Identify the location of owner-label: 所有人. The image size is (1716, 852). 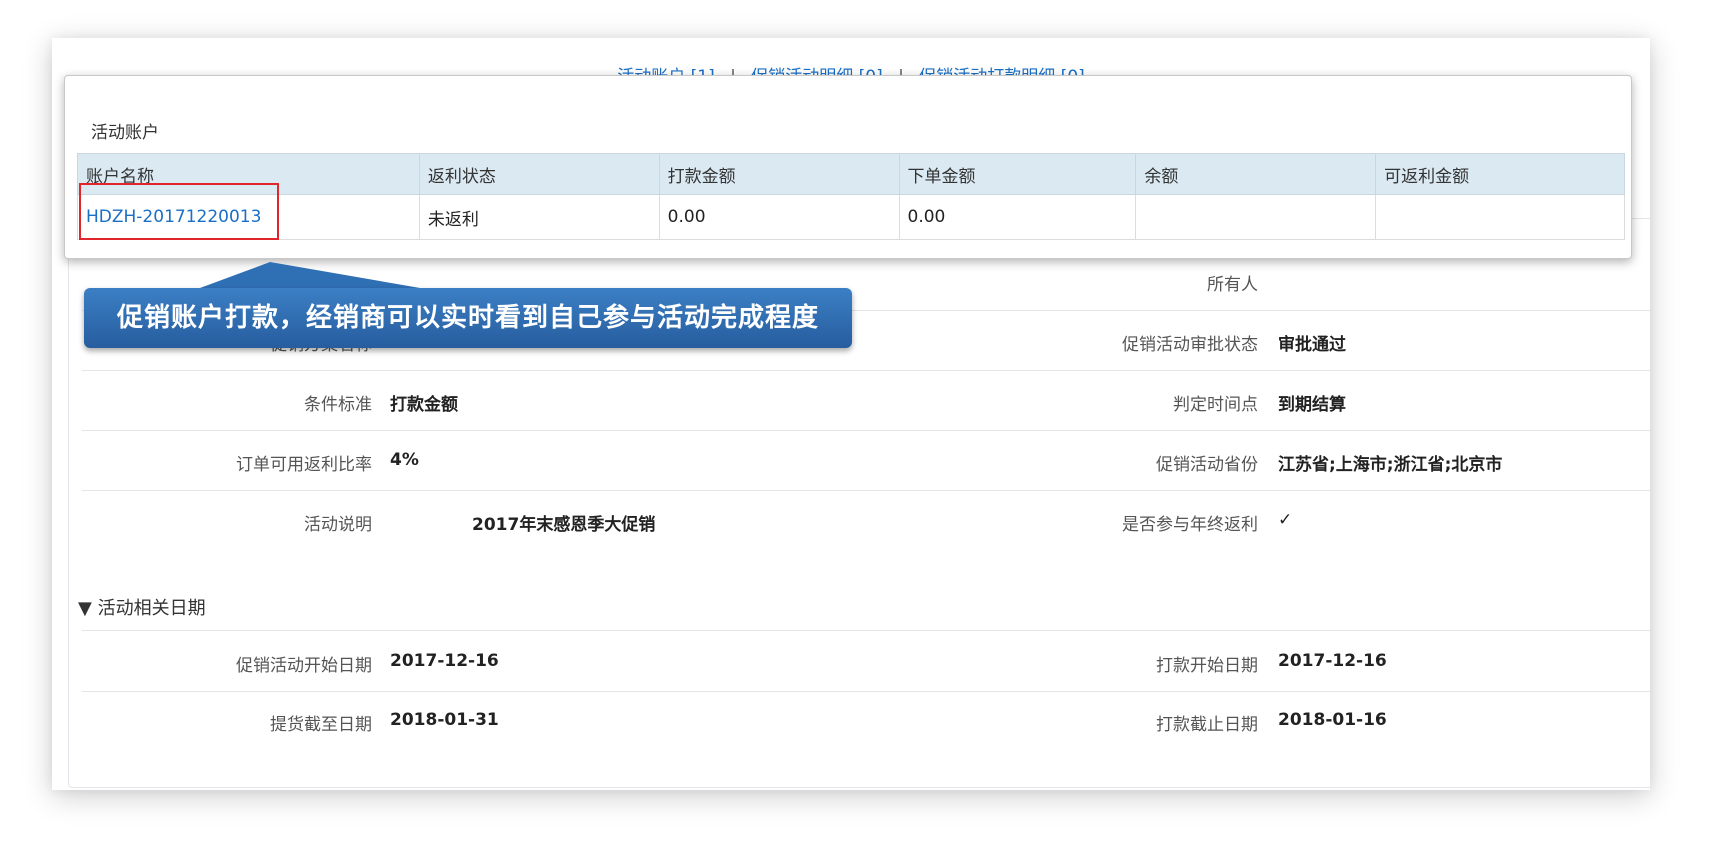
(1232, 285).